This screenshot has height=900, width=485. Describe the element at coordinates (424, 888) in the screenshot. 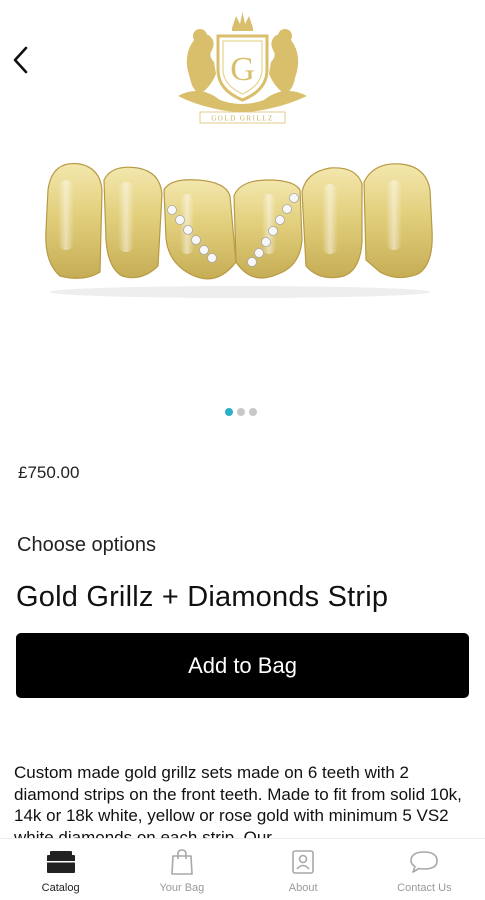

I see `nav-label-contact-us: Contact Us` at that location.